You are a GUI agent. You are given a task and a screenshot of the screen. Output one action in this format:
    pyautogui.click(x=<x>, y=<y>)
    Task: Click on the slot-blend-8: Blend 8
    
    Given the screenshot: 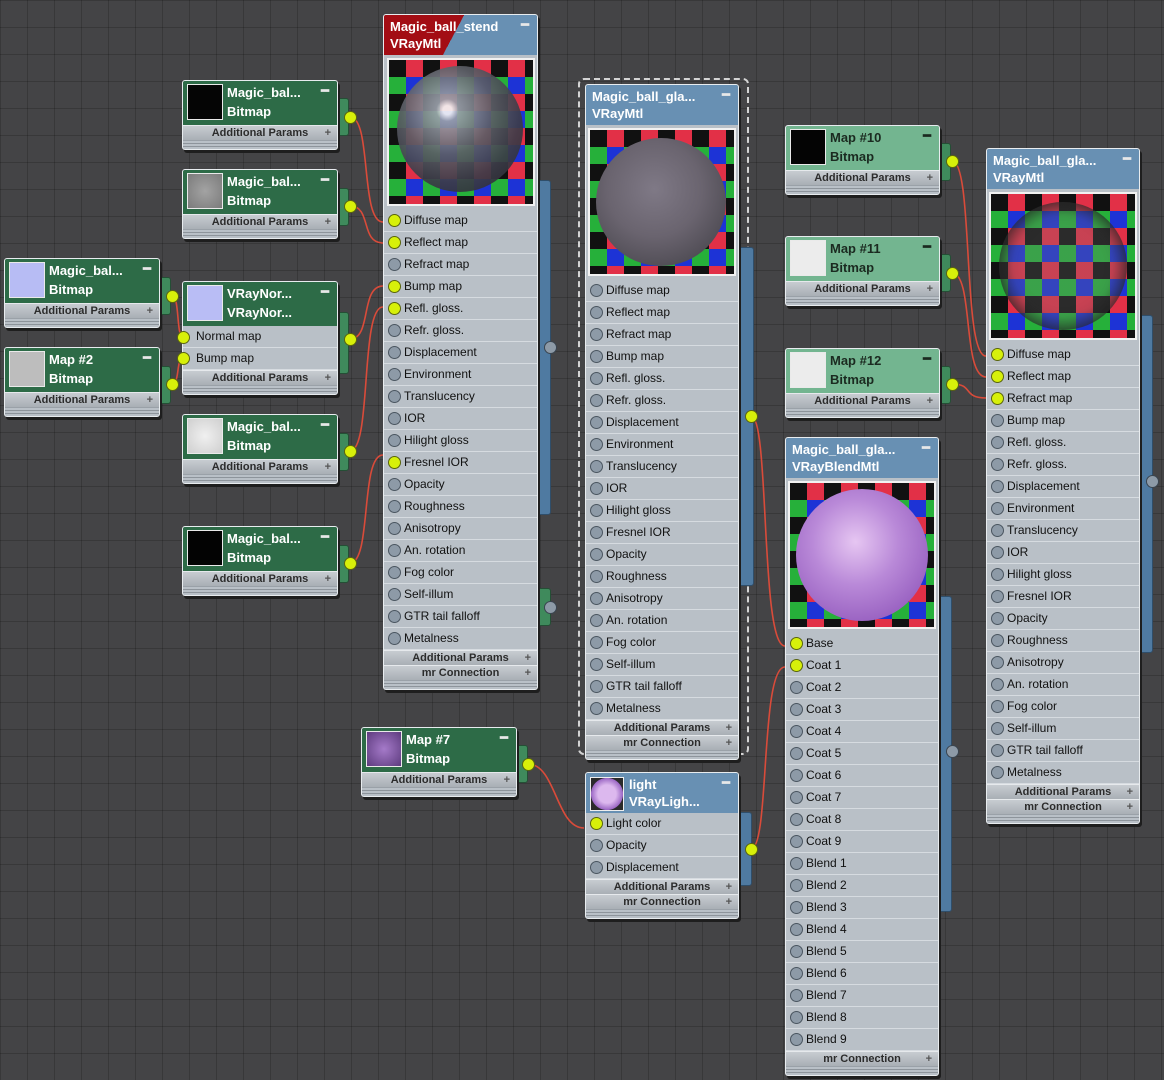 What is the action you would take?
    pyautogui.click(x=862, y=1018)
    